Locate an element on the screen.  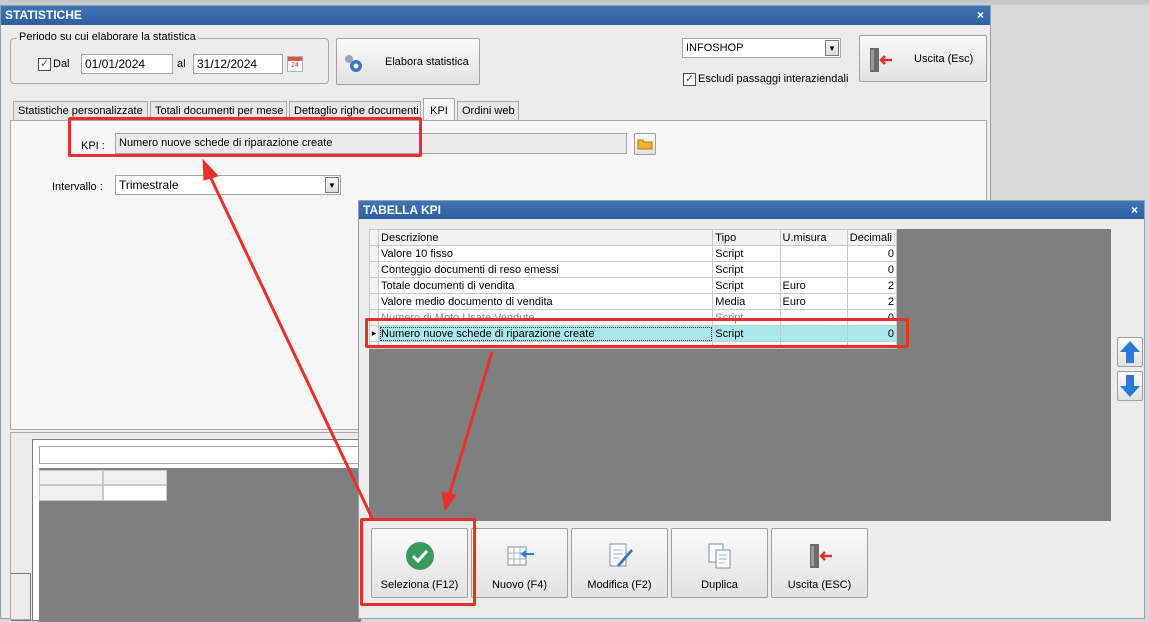
arrow-to-kpi-field is located at coordinates (290, 345).